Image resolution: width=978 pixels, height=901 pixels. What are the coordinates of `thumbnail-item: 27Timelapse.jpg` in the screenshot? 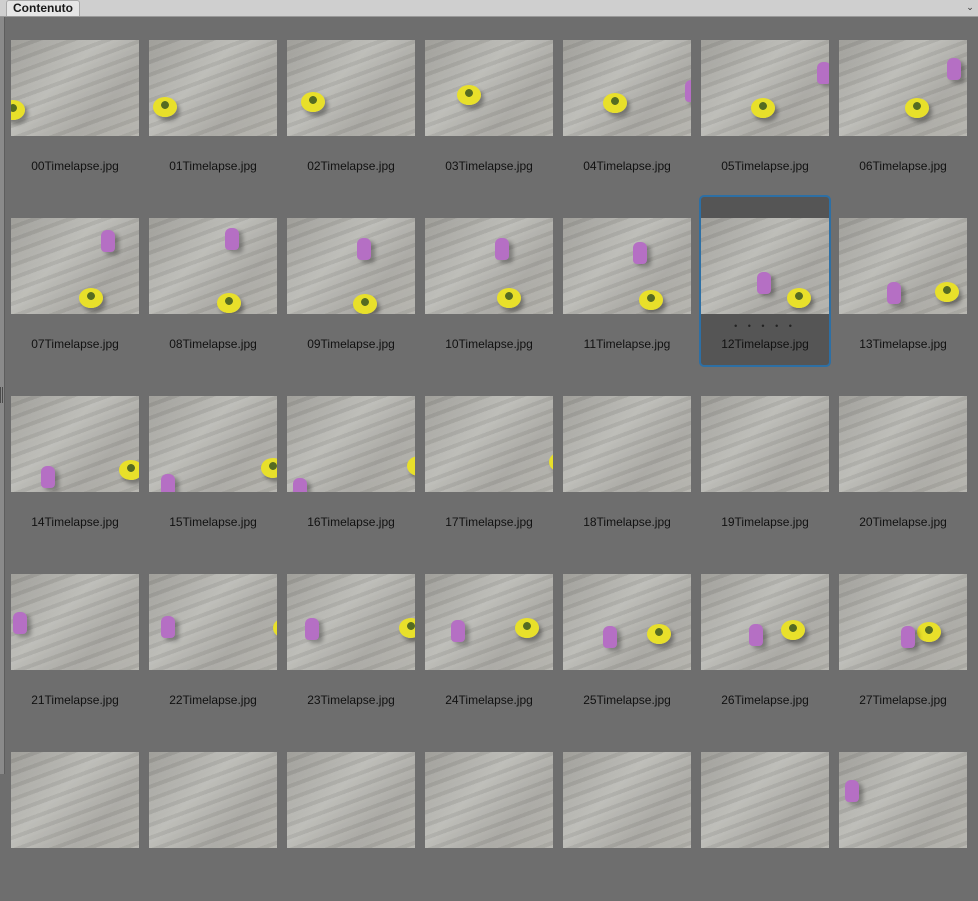 It's located at (903, 637).